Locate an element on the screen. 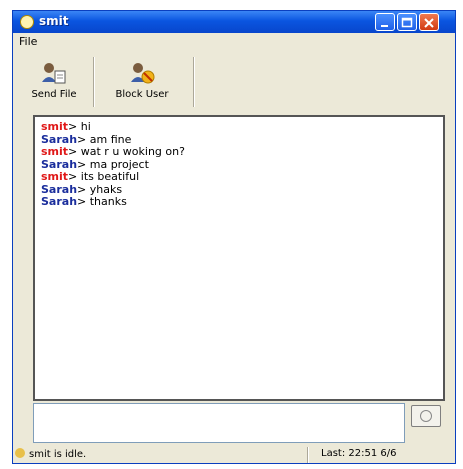 This screenshot has height=469, width=463. status-divider is located at coordinates (308, 455).